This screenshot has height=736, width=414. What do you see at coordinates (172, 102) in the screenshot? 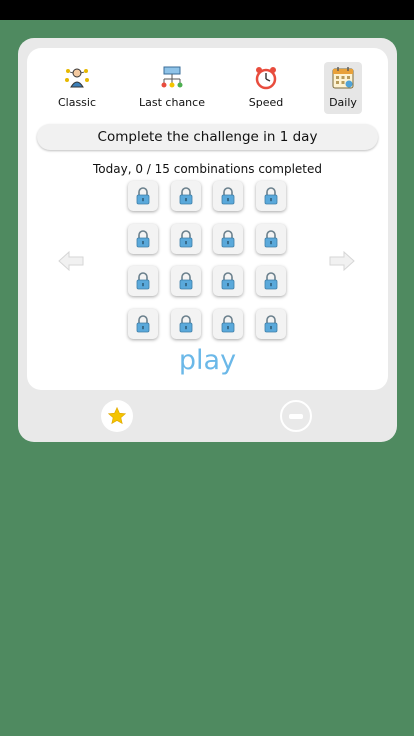
I see `tab-label: Last chance` at bounding box center [172, 102].